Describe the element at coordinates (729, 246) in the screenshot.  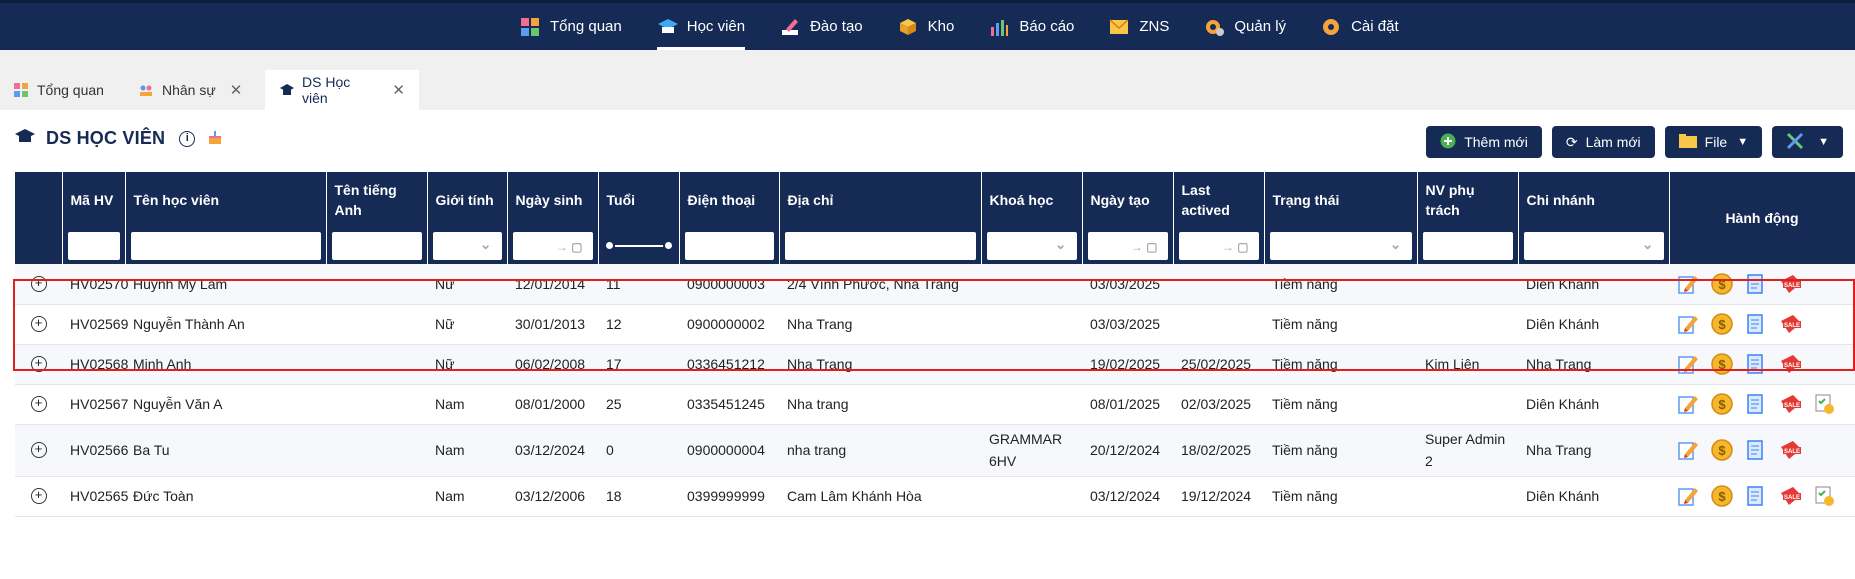
I see `filter-phone-input` at that location.